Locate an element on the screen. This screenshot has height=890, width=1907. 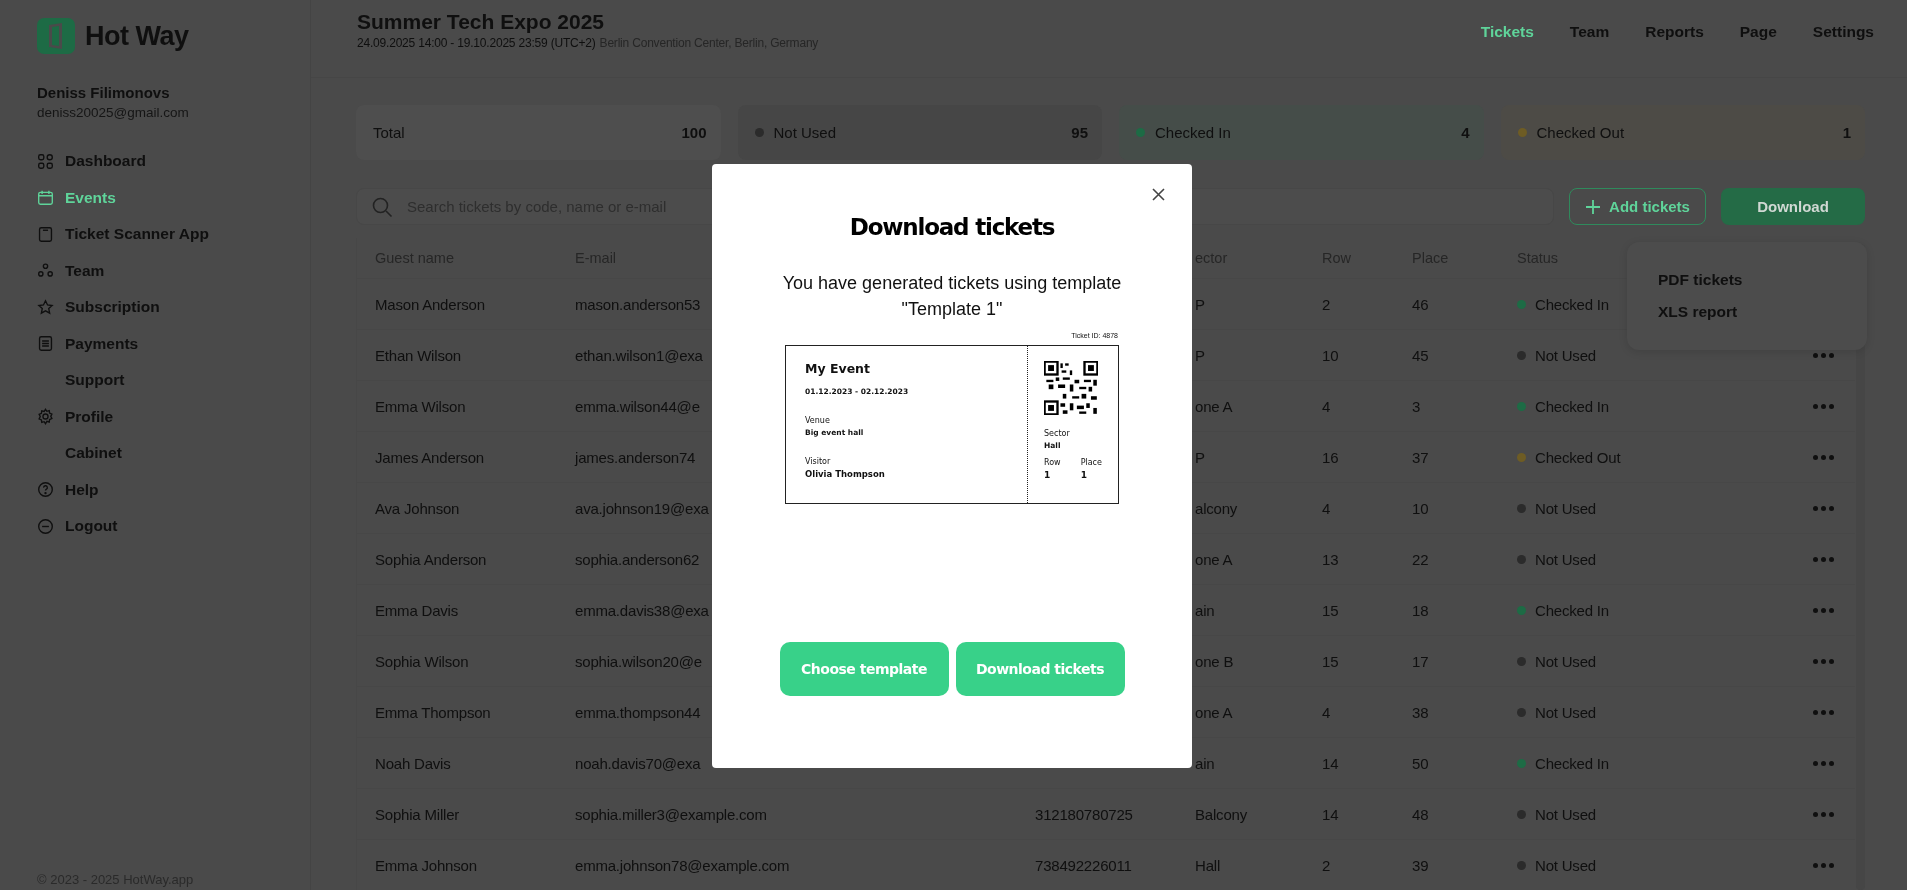
table-cell: Sophia Anderson is located at coordinates (431, 559).